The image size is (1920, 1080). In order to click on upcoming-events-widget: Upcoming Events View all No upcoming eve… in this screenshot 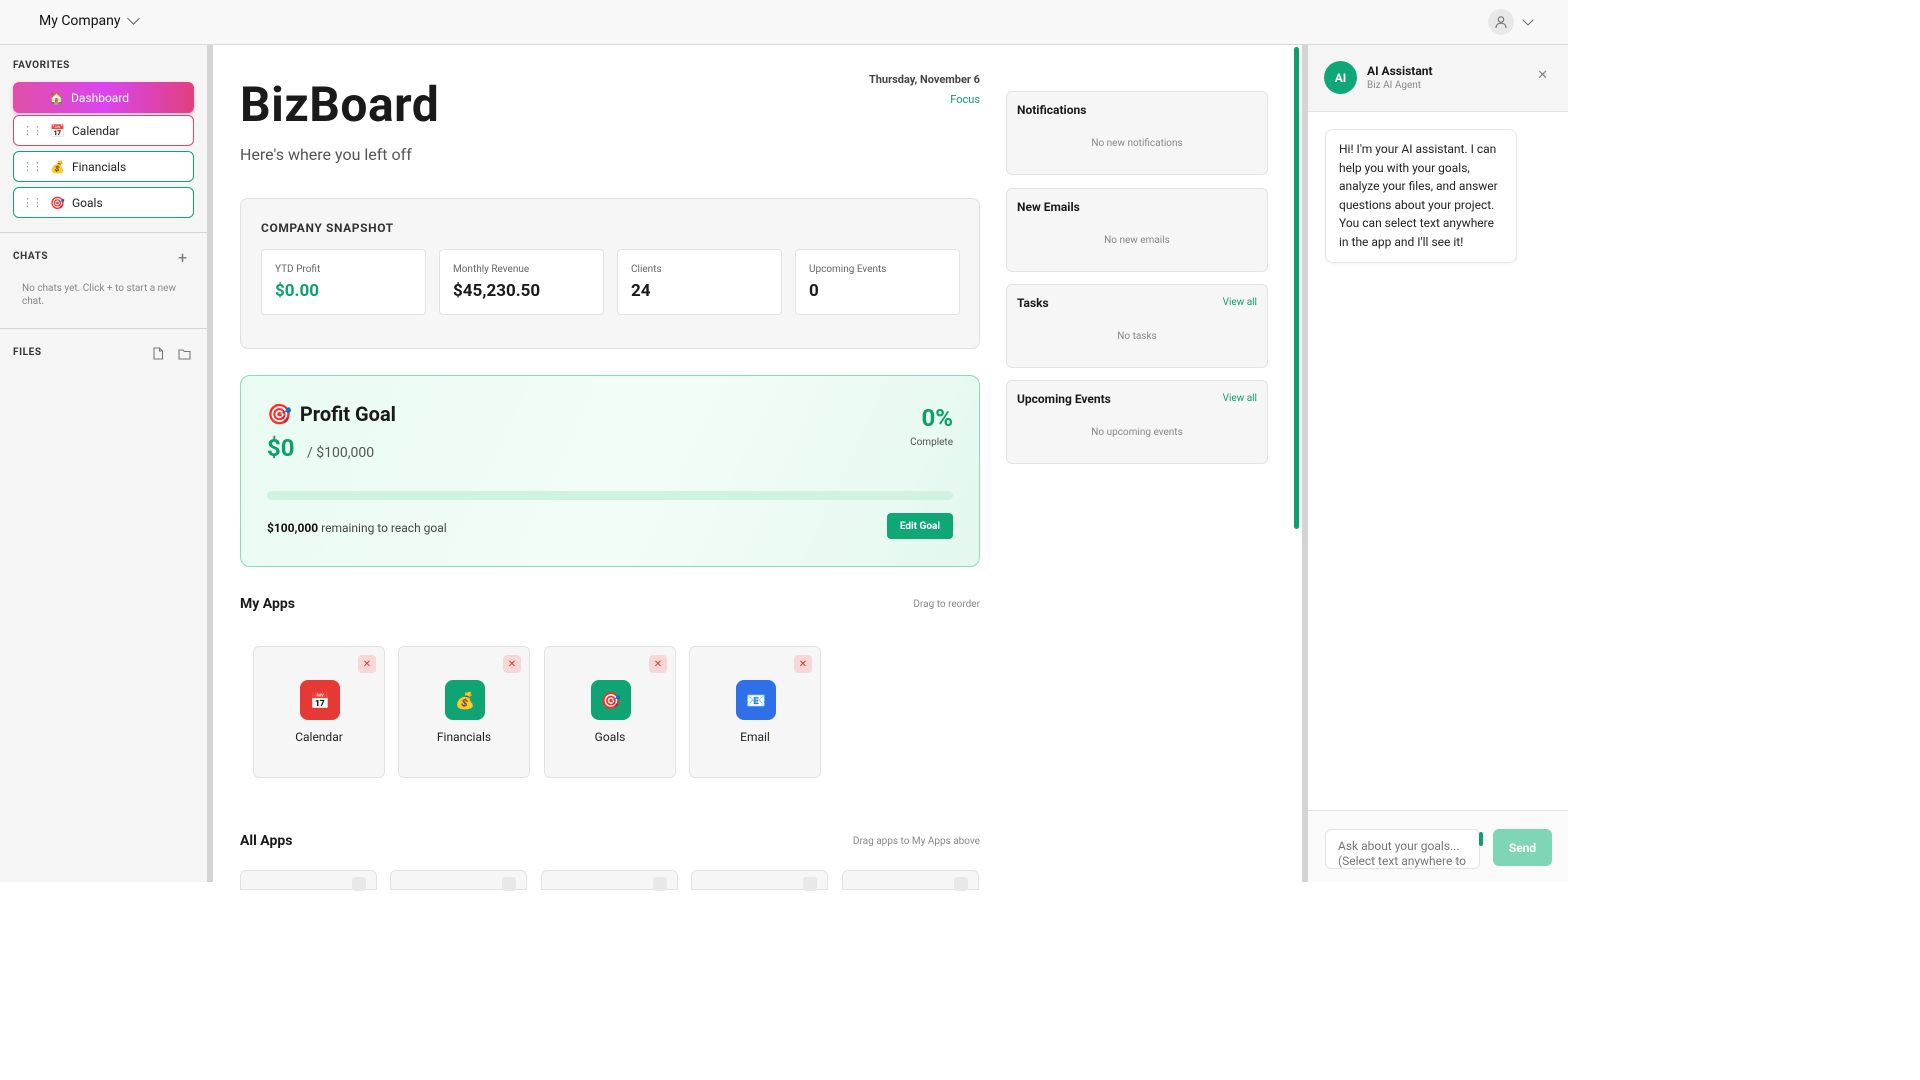, I will do `click(1137, 422)`.